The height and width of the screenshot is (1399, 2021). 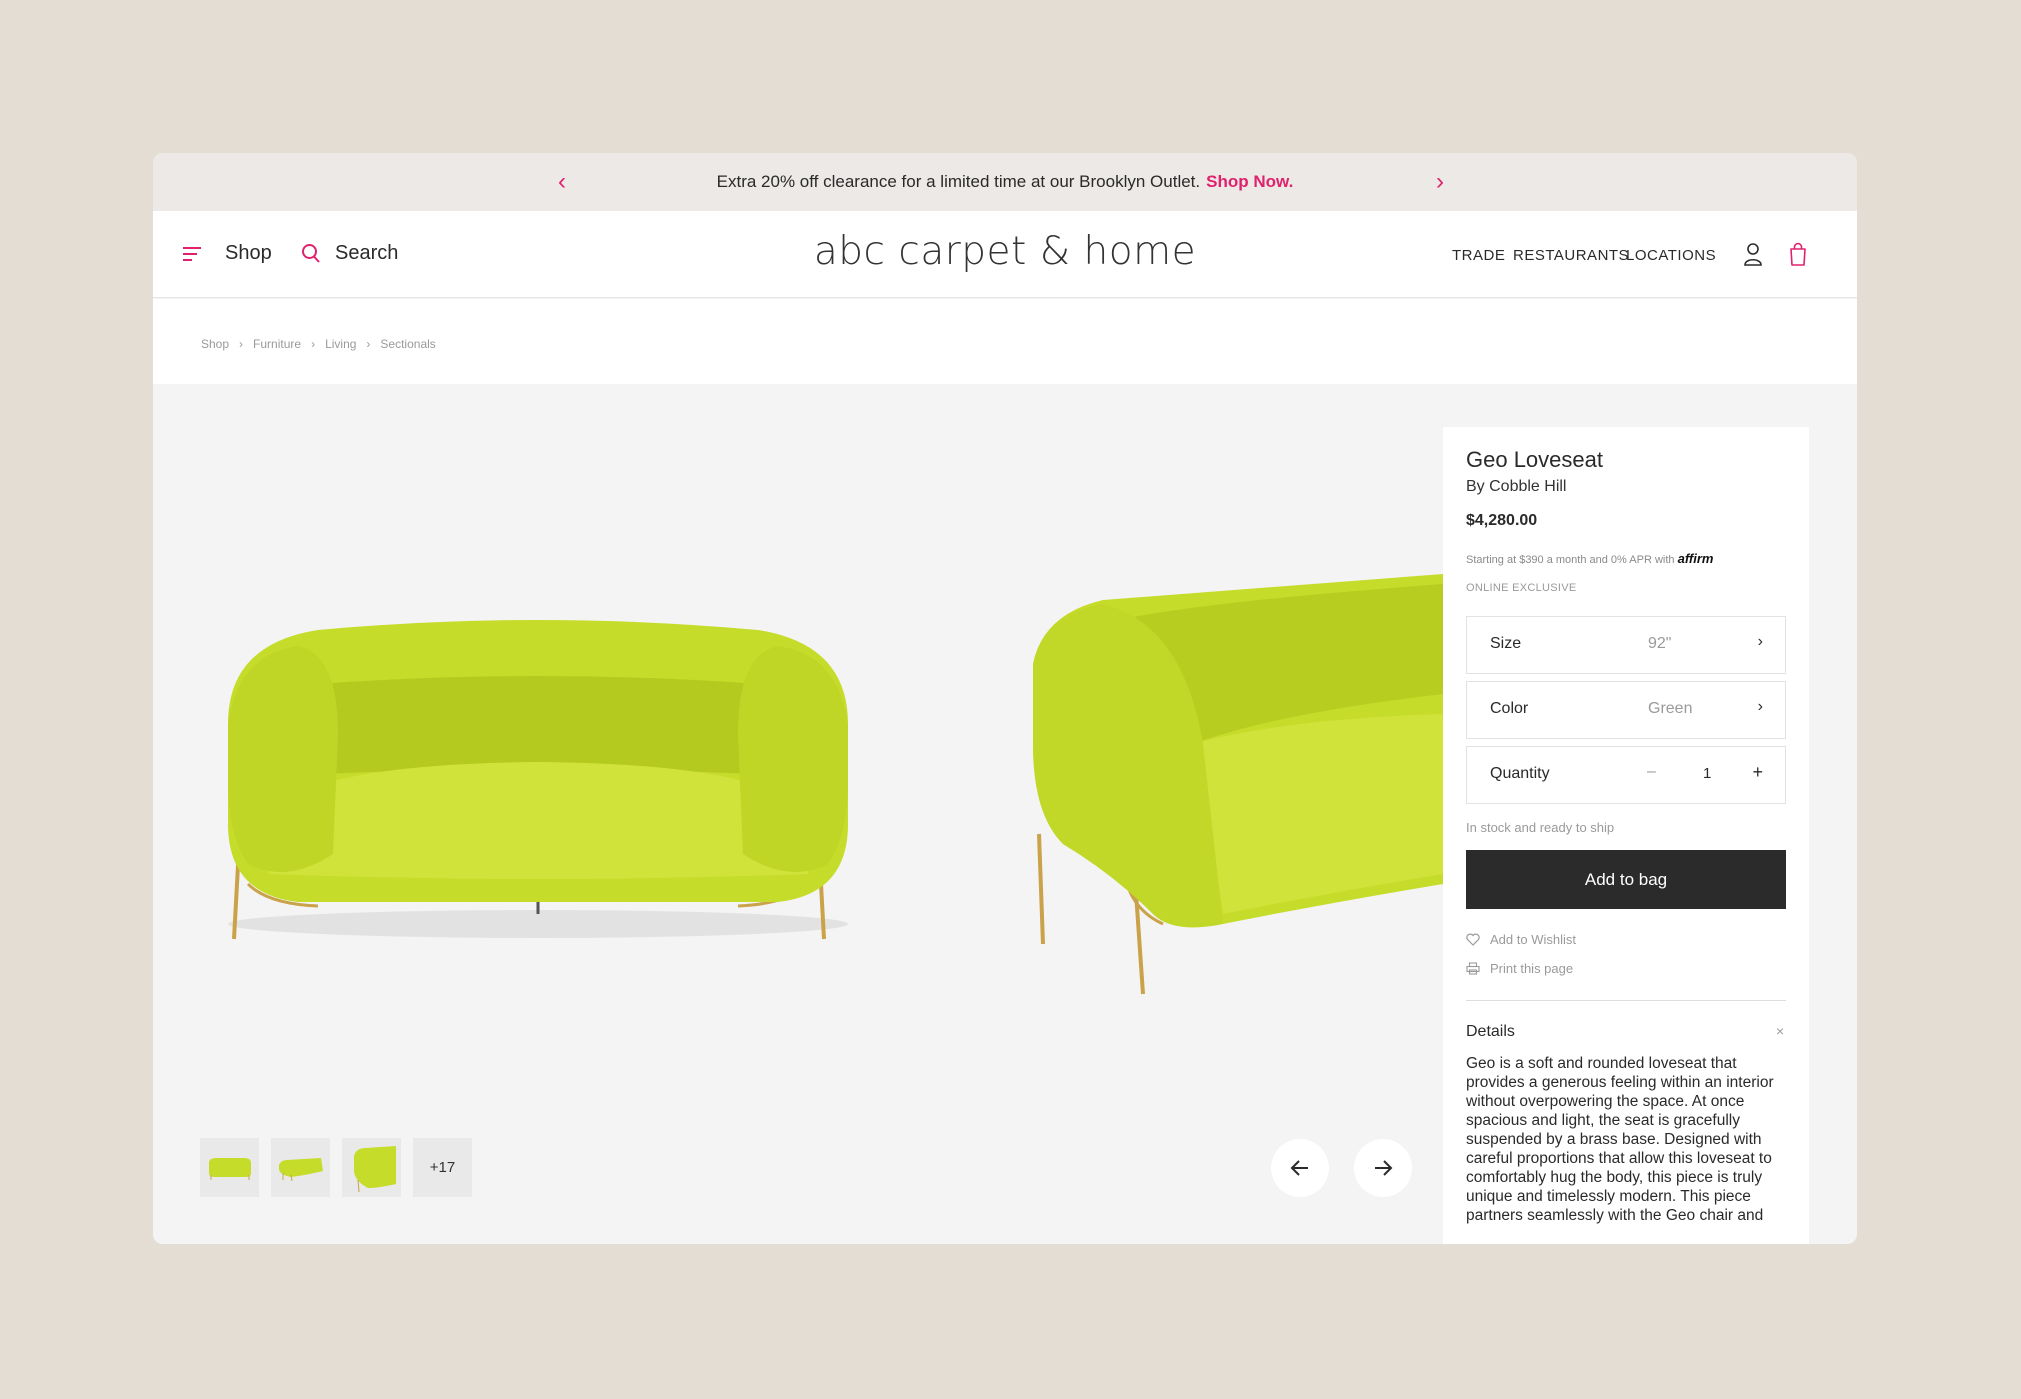 I want to click on color-value: Green, so click(x=1670, y=708).